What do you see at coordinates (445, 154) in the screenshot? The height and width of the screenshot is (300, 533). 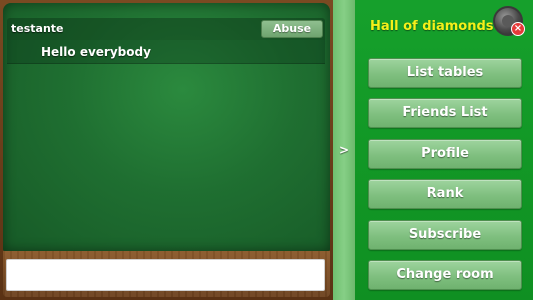 I see `profile-button: Profile` at bounding box center [445, 154].